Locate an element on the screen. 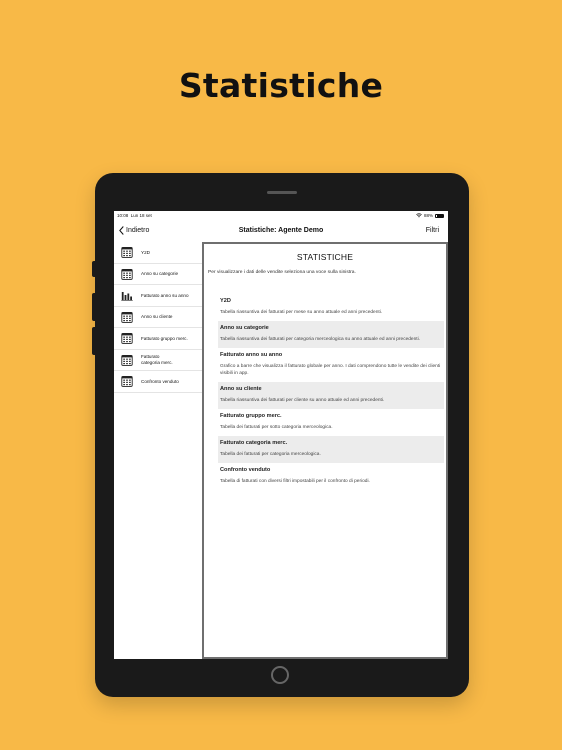  entry-title: Confronto venduto is located at coordinates (245, 470).